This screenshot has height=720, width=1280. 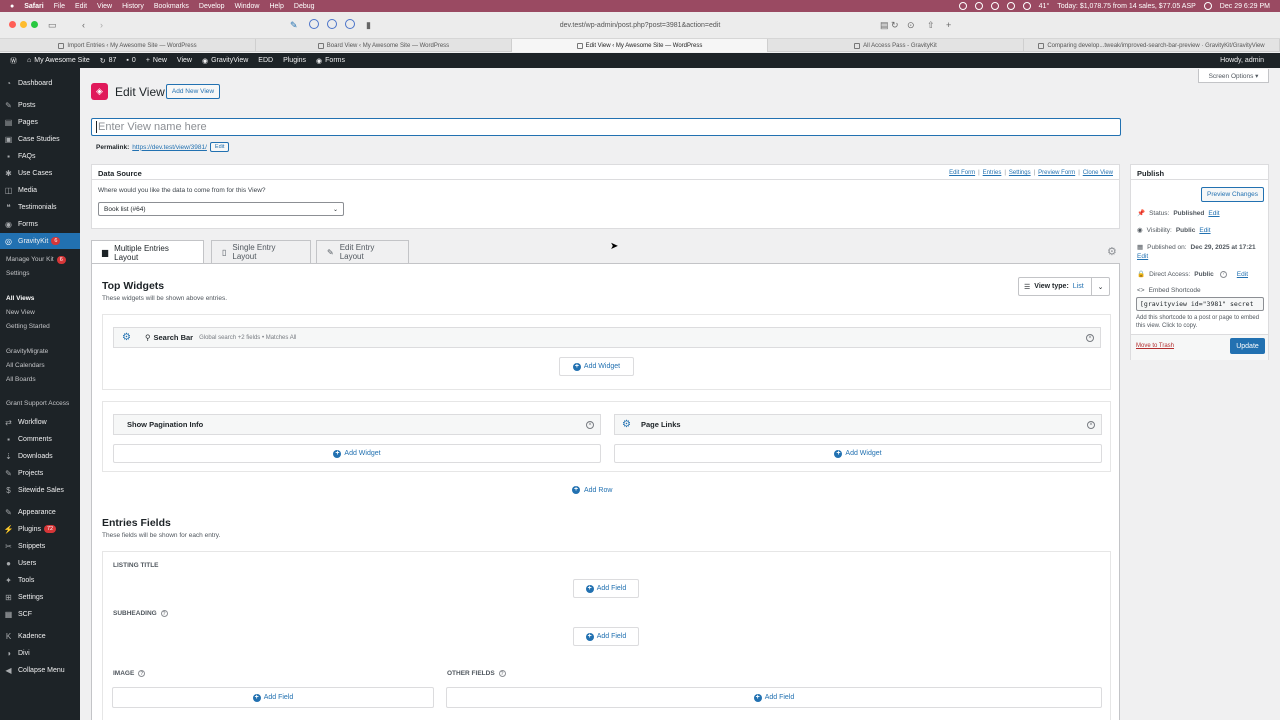 I want to click on preview-form-link: Preview Form, so click(x=1056, y=173).